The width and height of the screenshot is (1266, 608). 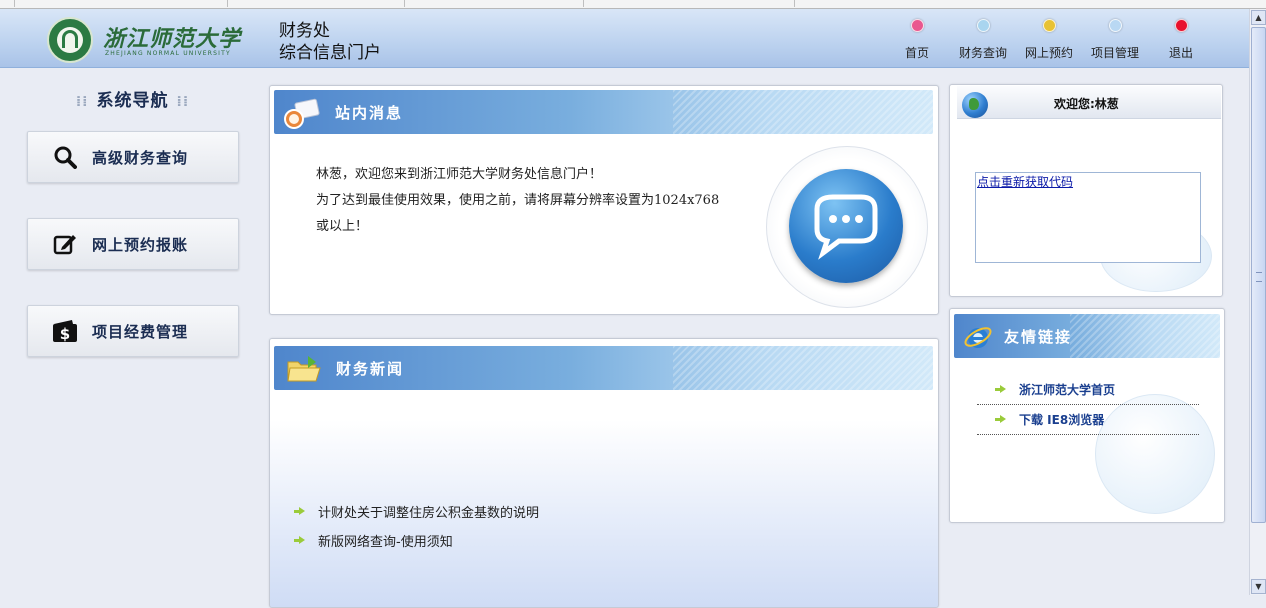 I want to click on sidebar-title: ⁞⁞ 系统导航 ⁞⁞, so click(x=132, y=98).